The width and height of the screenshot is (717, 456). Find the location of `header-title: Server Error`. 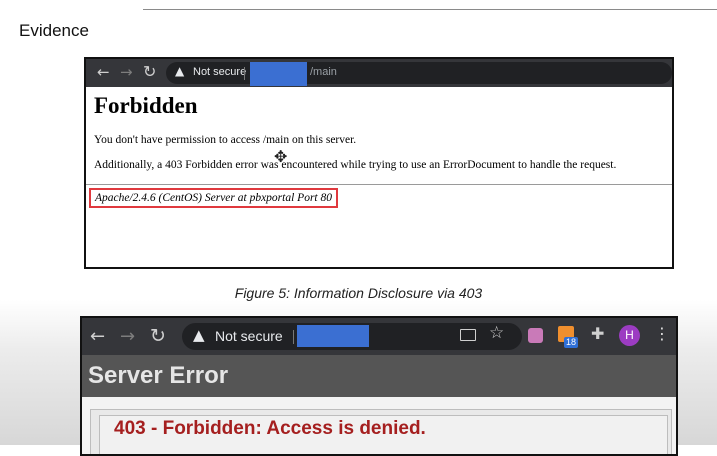

header-title: Server Error is located at coordinates (158, 375).